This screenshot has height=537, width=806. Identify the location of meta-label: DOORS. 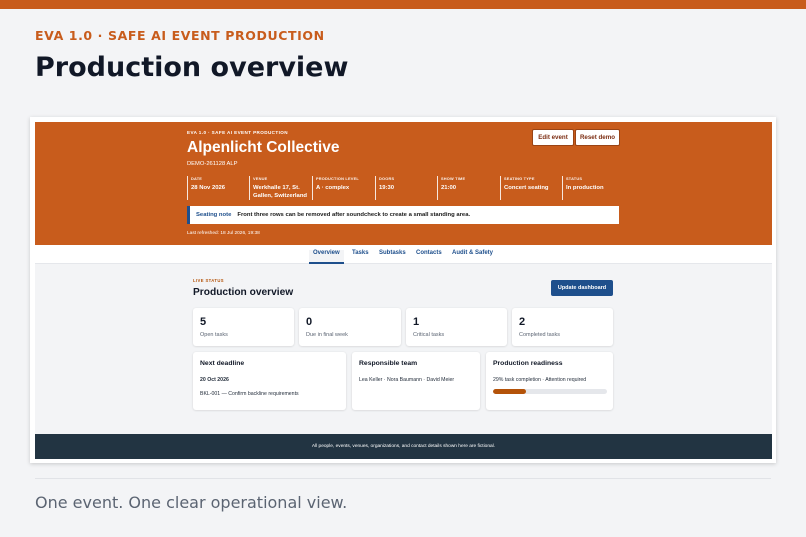
(387, 178).